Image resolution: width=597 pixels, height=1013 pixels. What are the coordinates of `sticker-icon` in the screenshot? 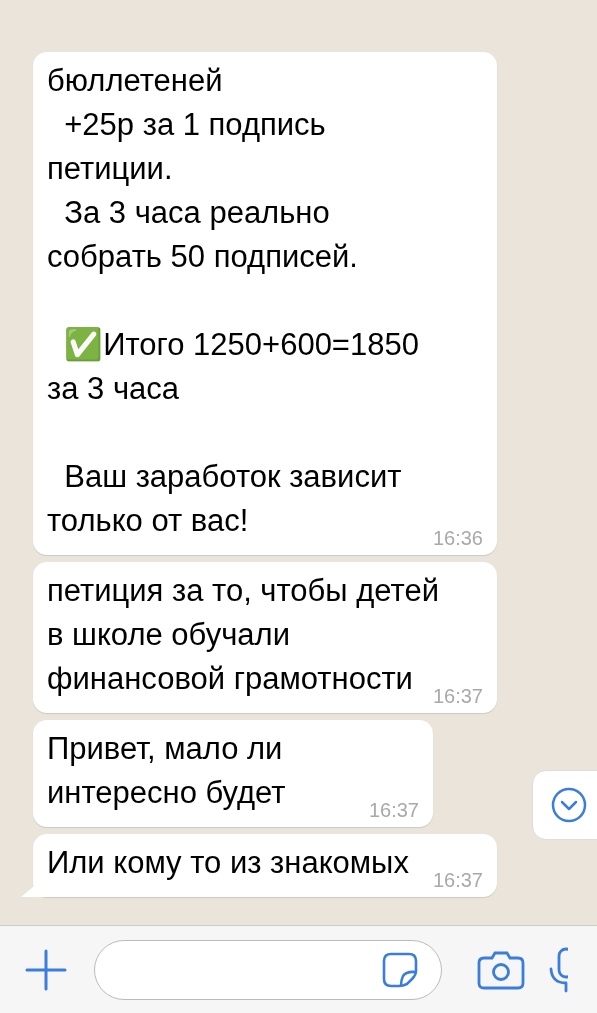 It's located at (400, 969).